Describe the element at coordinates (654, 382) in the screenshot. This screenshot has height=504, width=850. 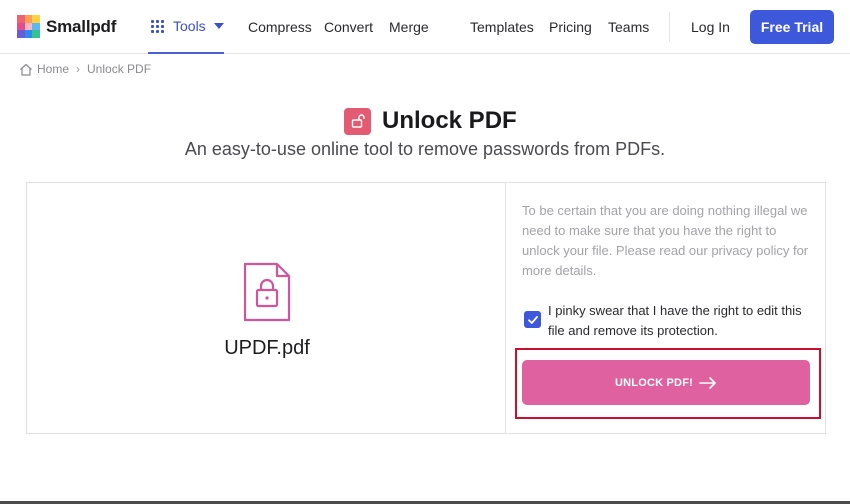
I see `unlock-button-label: UNLOCK PDF!` at that location.